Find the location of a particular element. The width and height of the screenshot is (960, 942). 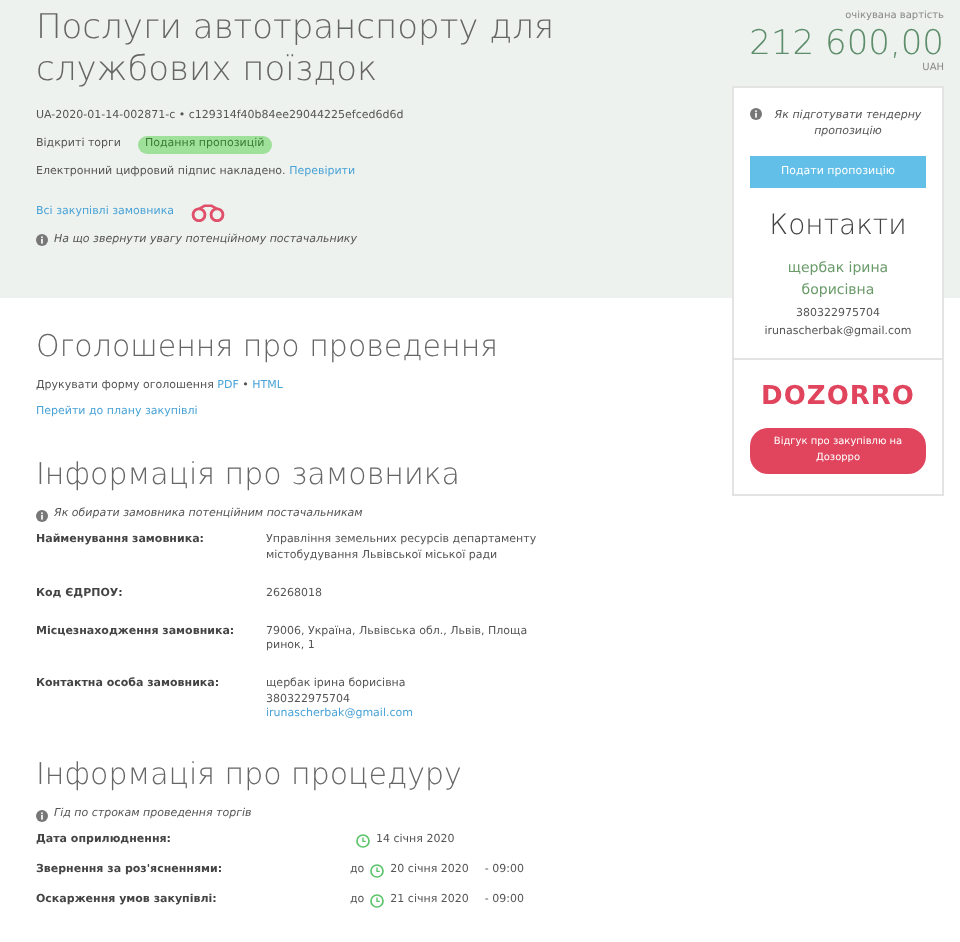

section-title: Оголошення про проведення is located at coordinates (268, 346).